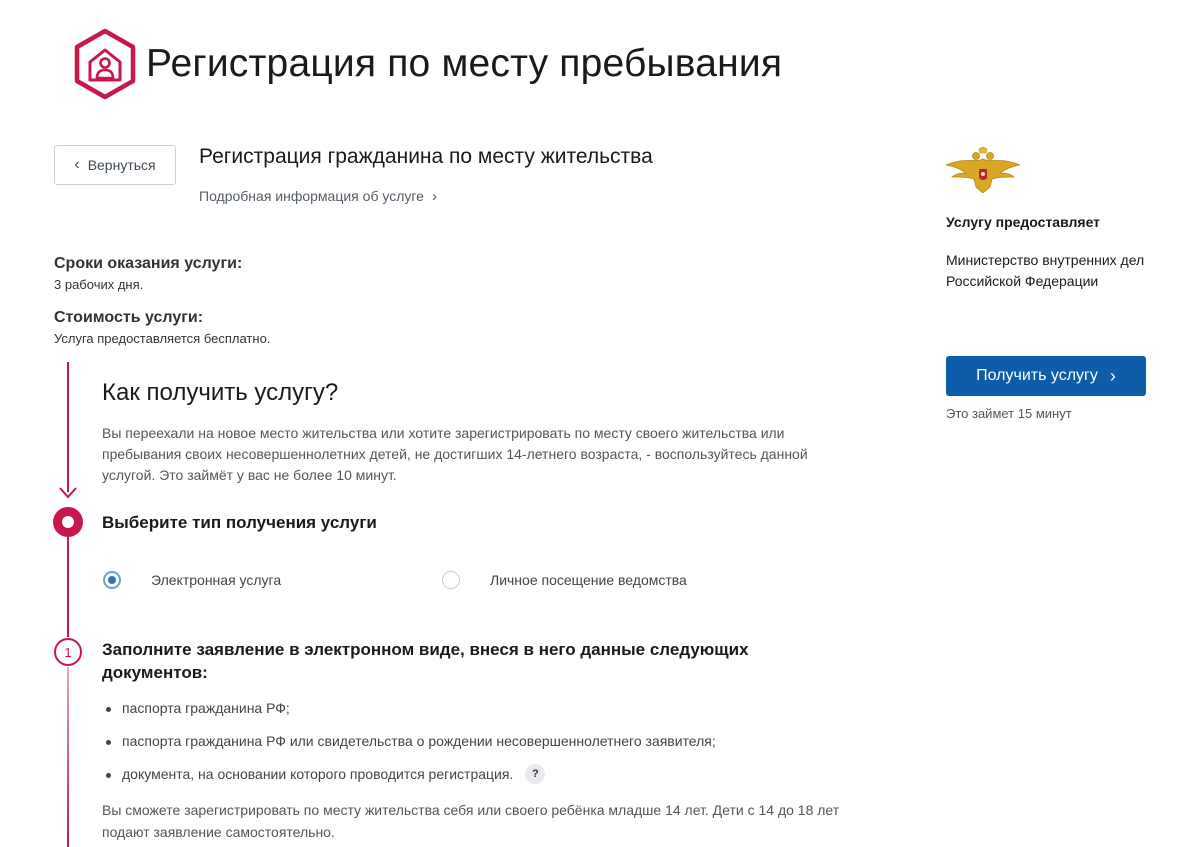 This screenshot has width=1200, height=847. I want to click on back-button: ‹ Вернуться, so click(115, 165).